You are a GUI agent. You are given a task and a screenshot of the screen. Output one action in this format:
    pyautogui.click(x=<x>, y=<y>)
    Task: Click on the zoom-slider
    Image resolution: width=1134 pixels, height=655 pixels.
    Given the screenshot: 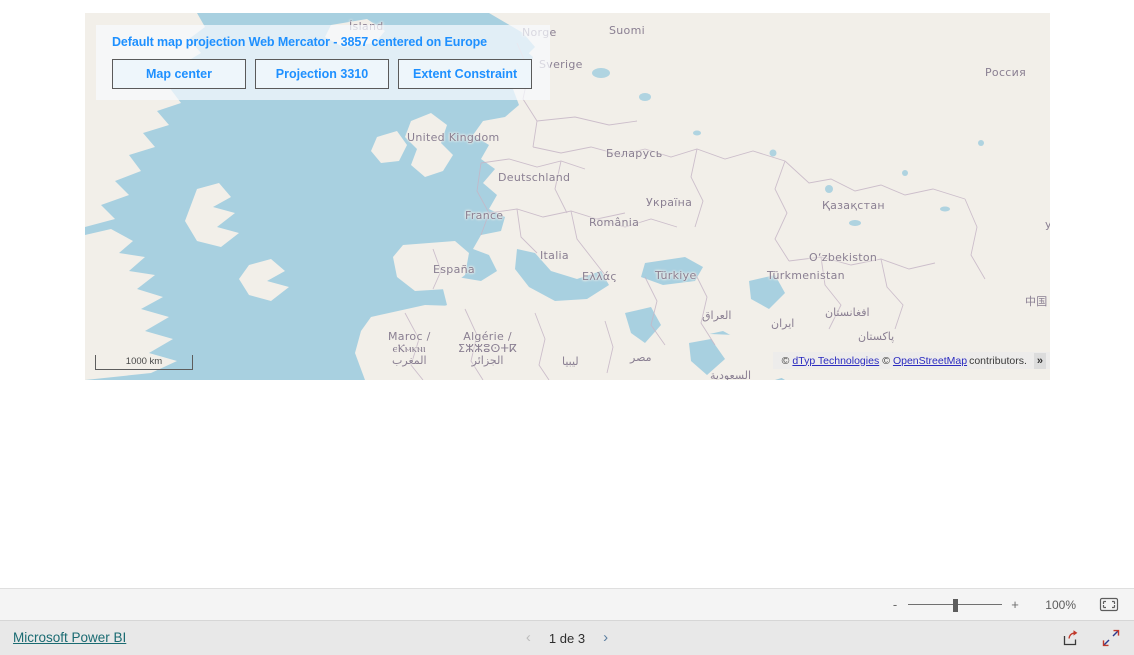 What is the action you would take?
    pyautogui.click(x=955, y=605)
    